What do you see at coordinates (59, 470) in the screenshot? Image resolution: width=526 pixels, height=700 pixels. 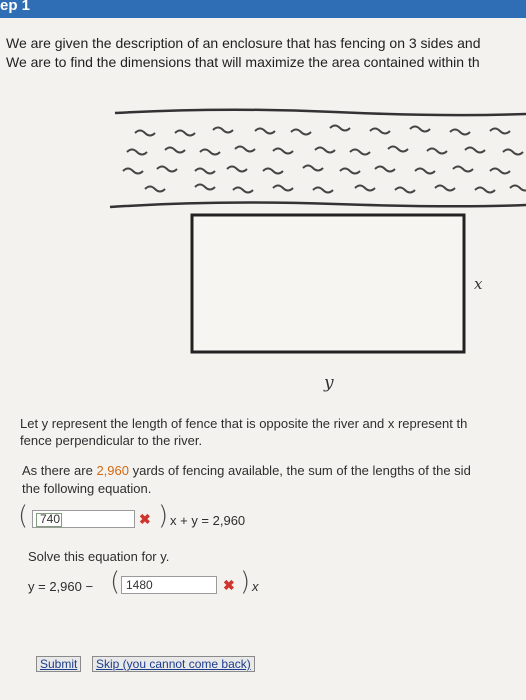 I see `fencing-prefix: As there are` at bounding box center [59, 470].